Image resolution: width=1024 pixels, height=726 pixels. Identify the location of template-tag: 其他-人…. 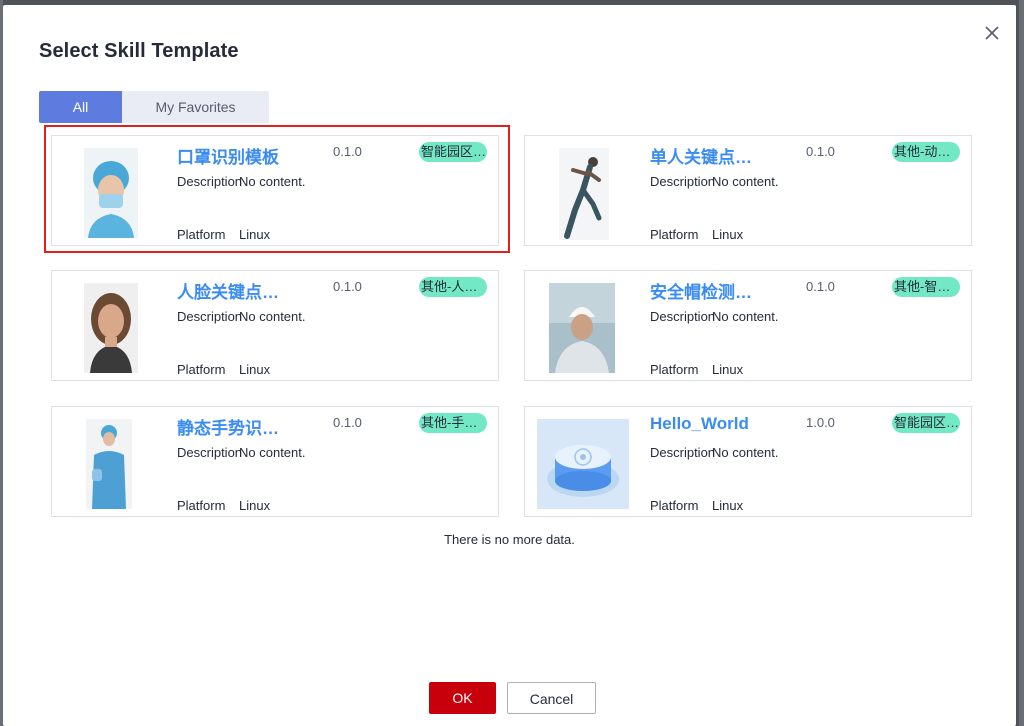
(453, 287).